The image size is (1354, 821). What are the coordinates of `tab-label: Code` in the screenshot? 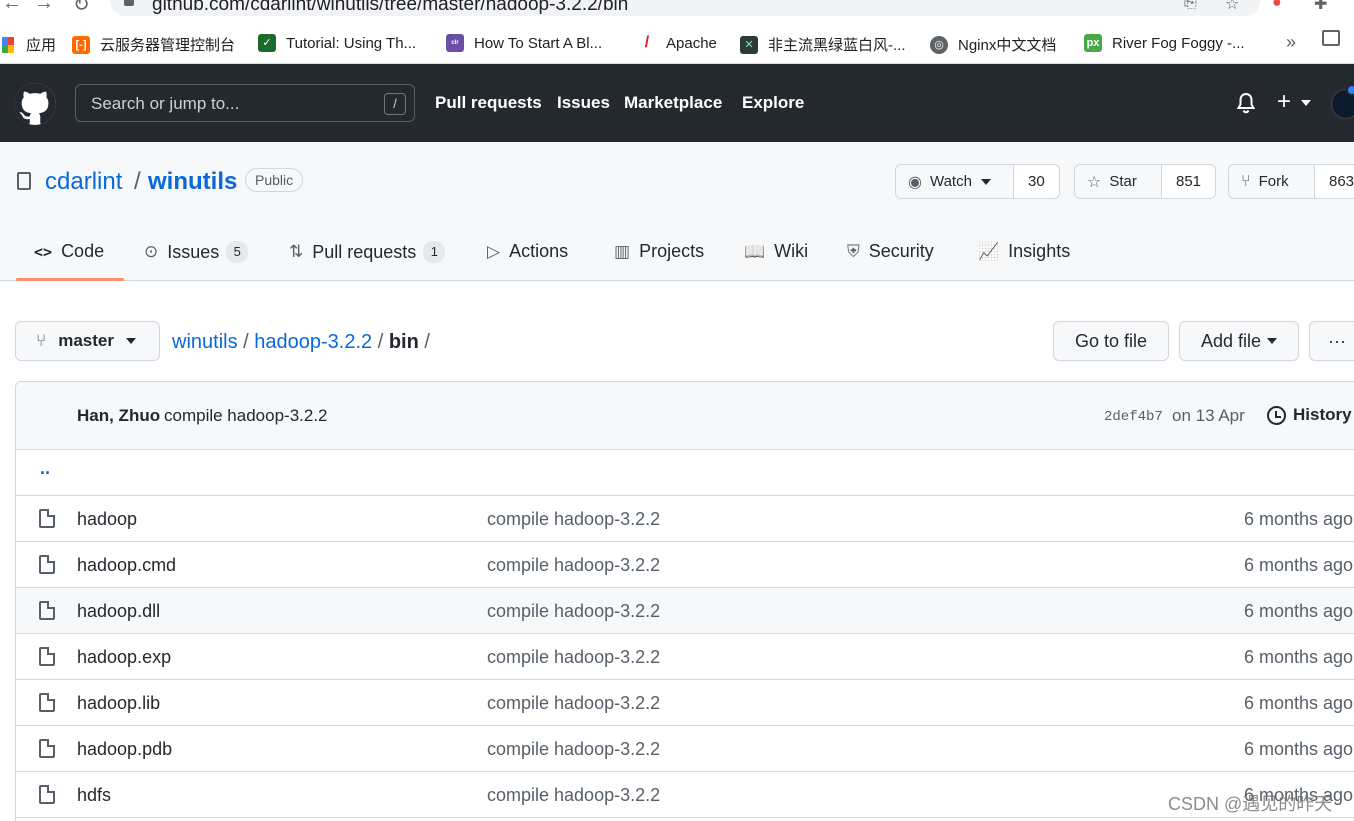 It's located at (83, 251).